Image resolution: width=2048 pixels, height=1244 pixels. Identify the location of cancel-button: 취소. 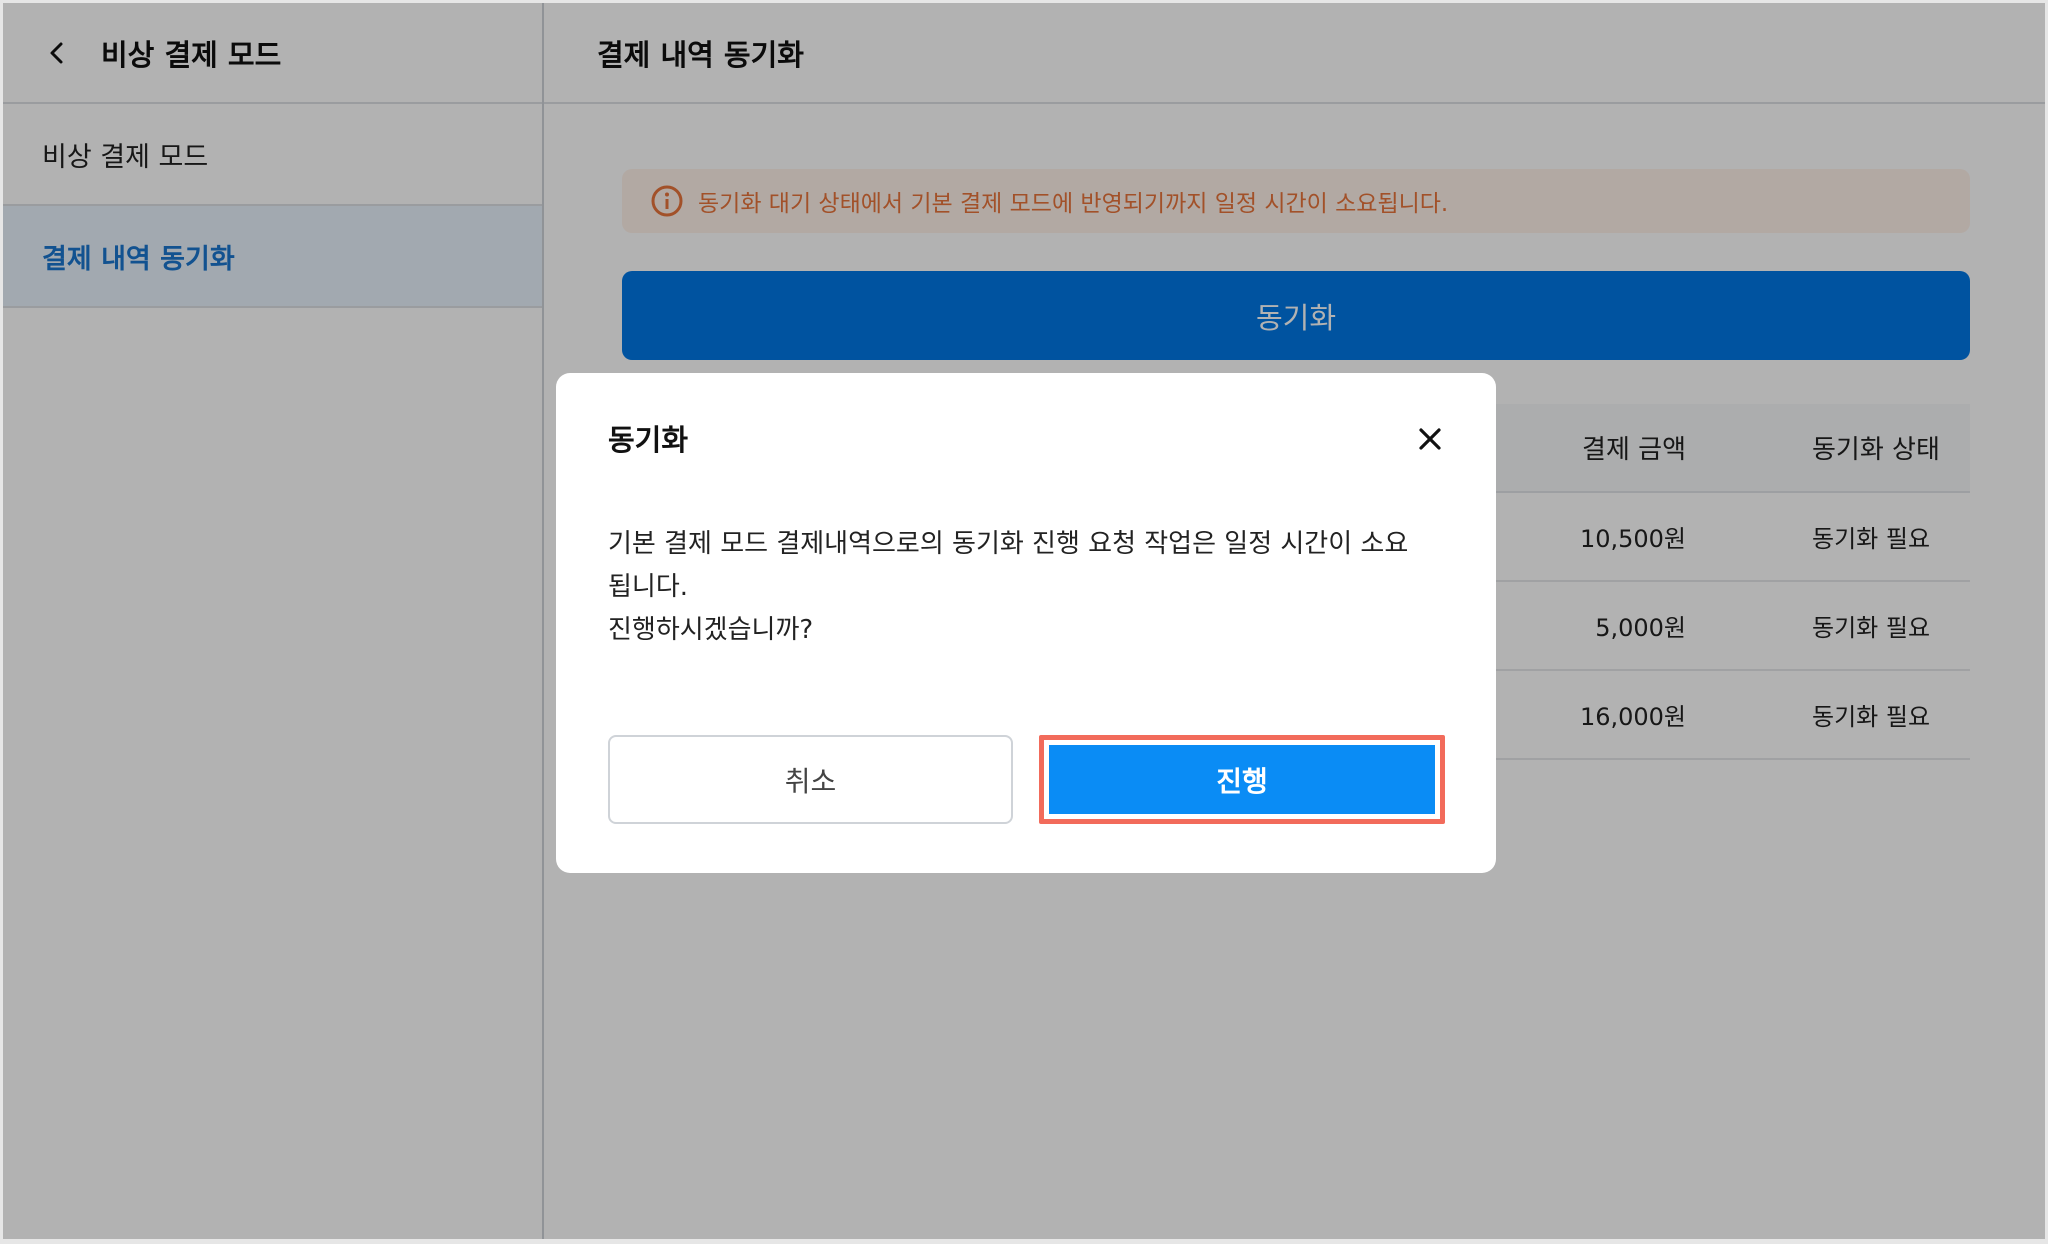
(810, 779).